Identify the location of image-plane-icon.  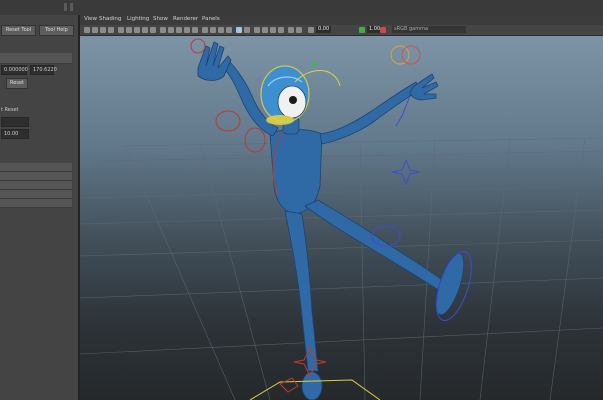
(111, 30).